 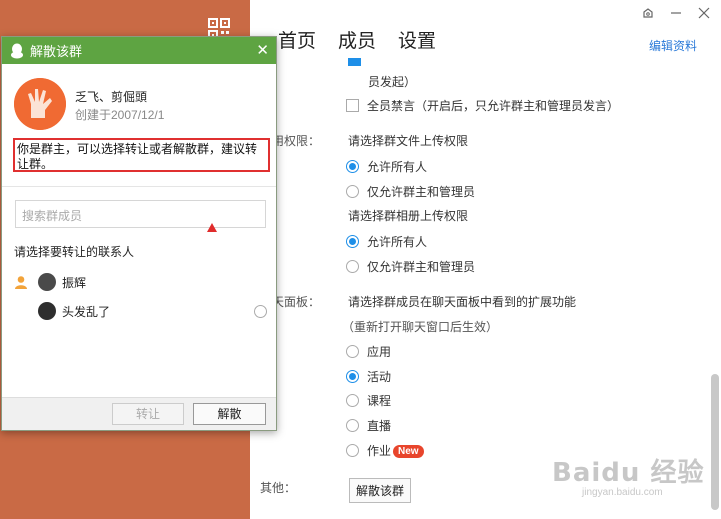 I want to click on option-label: 作业, so click(x=379, y=451).